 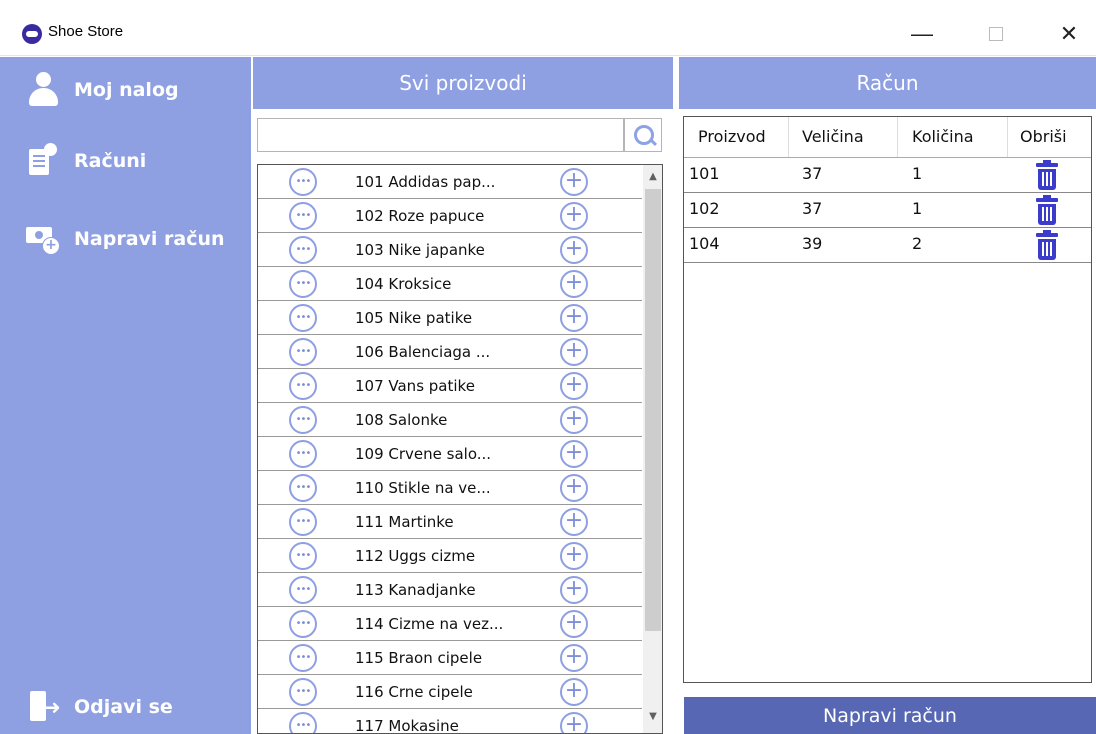 I want to click on product-list-scrollbar: ▲ ▼, so click(x=652, y=449).